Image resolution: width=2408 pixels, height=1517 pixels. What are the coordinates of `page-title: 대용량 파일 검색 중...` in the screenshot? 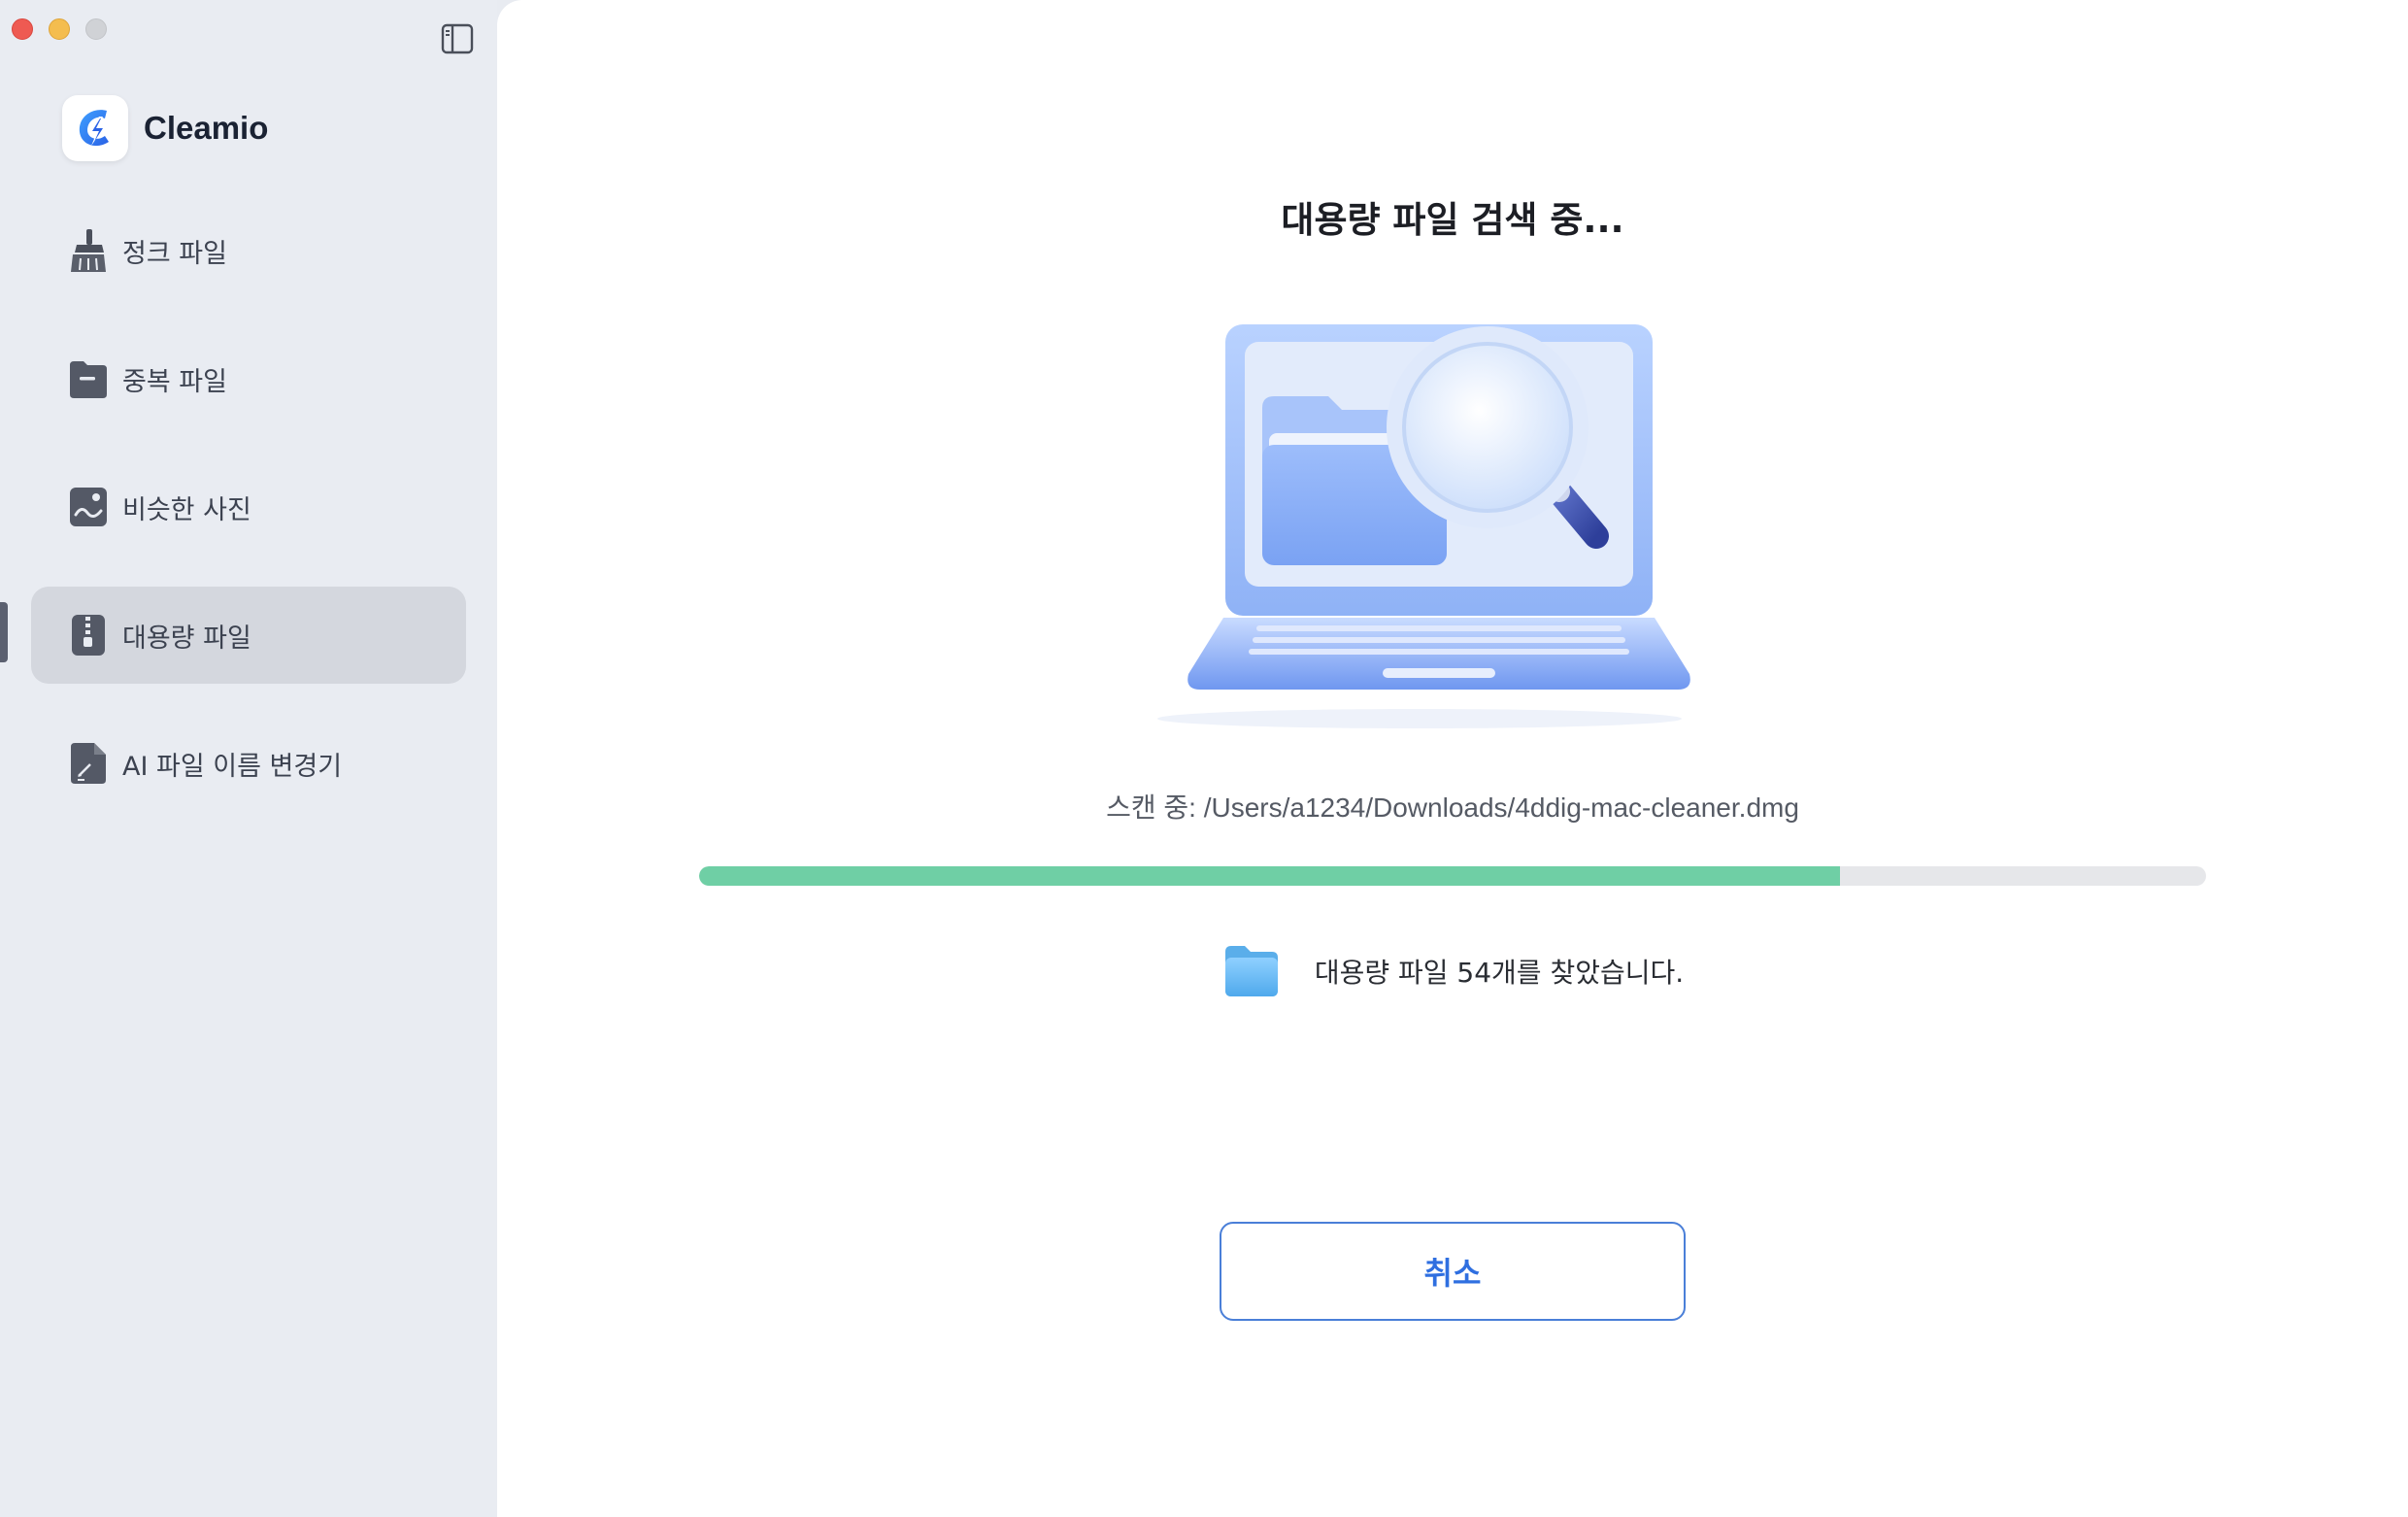 It's located at (1452, 220).